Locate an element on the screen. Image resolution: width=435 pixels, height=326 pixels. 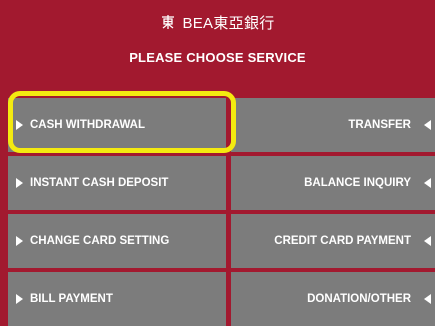
change-card-setting-button: CHANGE CARD SETTING is located at coordinates (117, 241).